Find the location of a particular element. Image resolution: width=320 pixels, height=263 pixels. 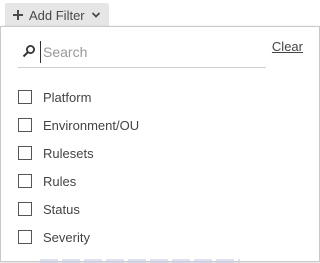

option-label: Environment/OU is located at coordinates (91, 125).